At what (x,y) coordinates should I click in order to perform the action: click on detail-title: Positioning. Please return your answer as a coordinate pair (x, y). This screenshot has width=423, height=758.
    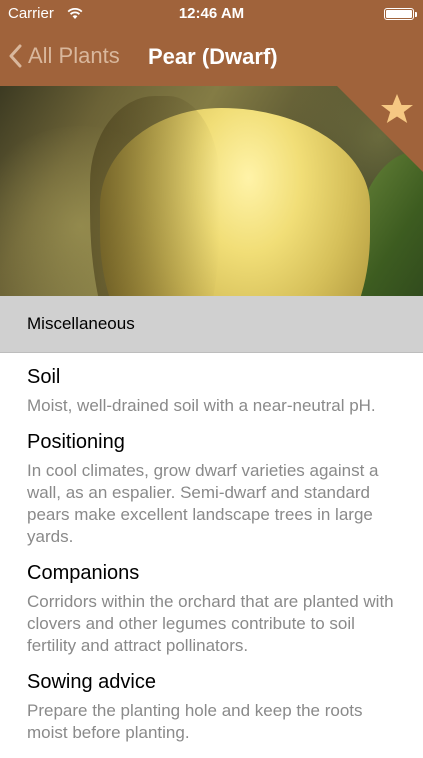
    Looking at the image, I should click on (76, 442).